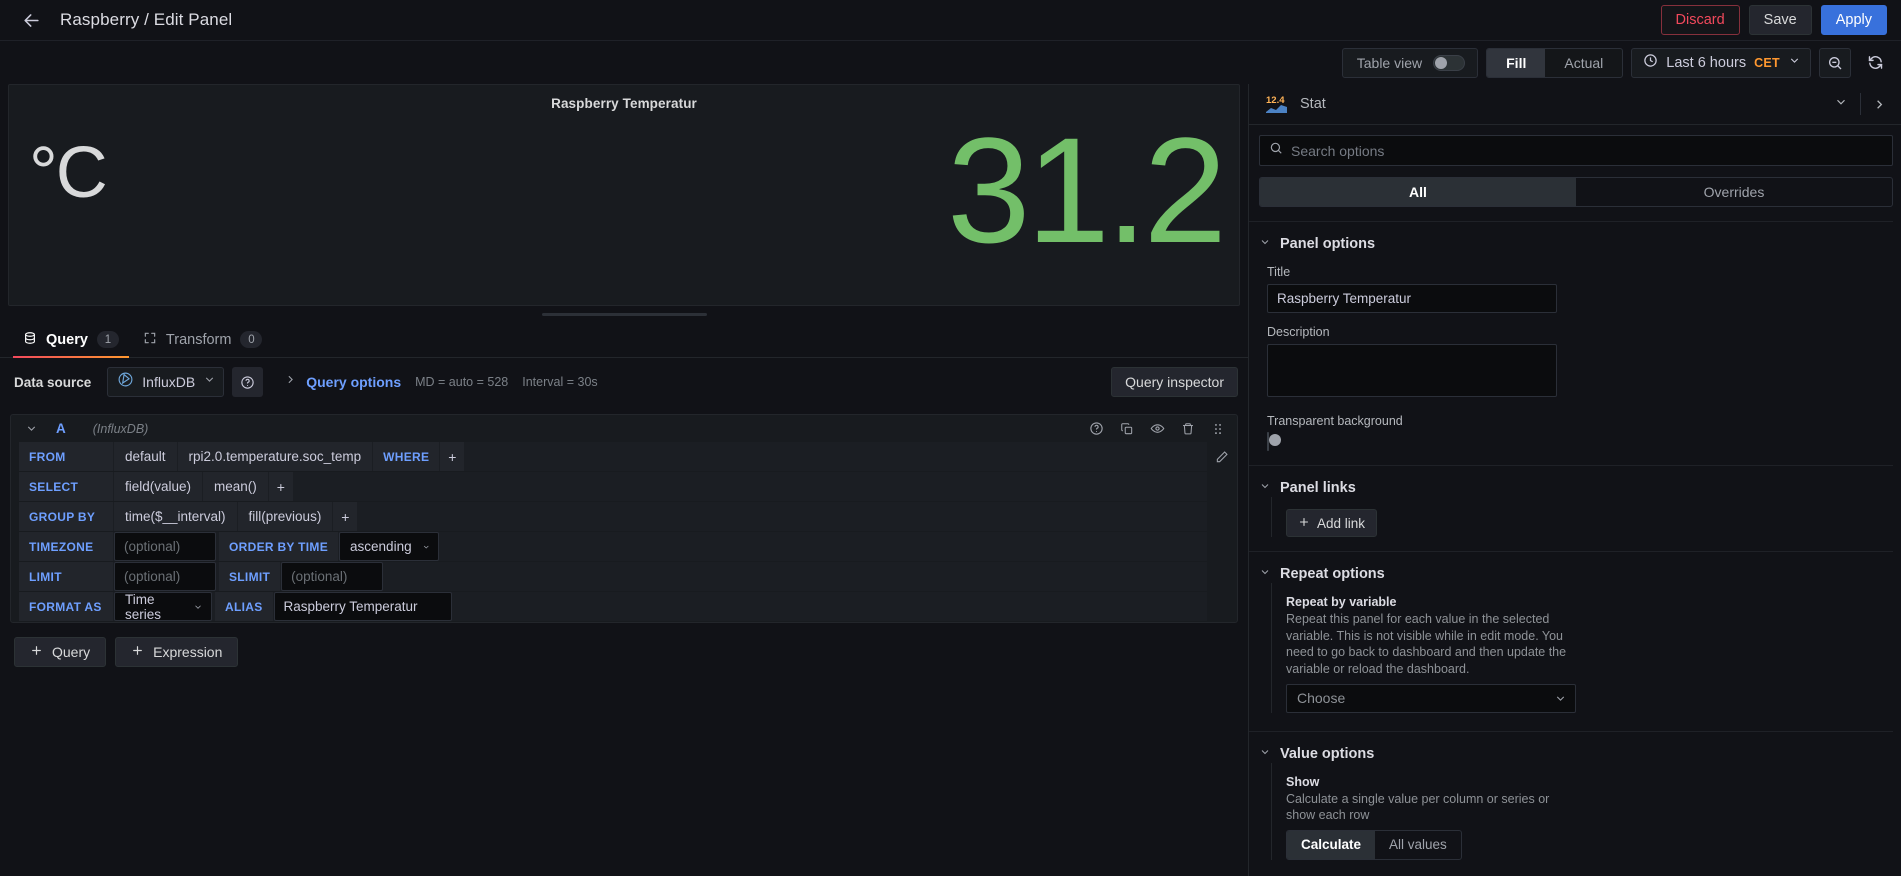 The height and width of the screenshot is (876, 1901). I want to click on panel-description-textarea, so click(1412, 370).